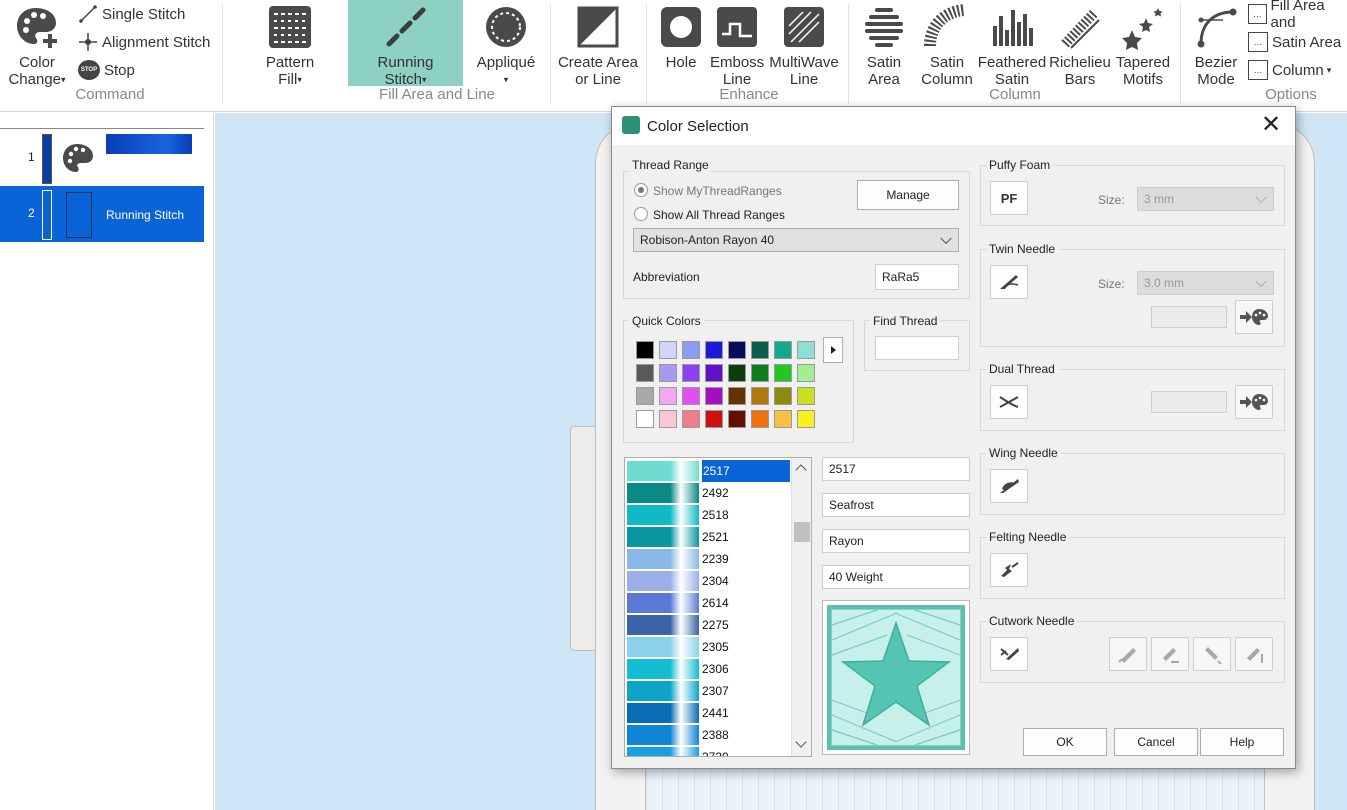  I want to click on thread-row: 2304, so click(708, 581).